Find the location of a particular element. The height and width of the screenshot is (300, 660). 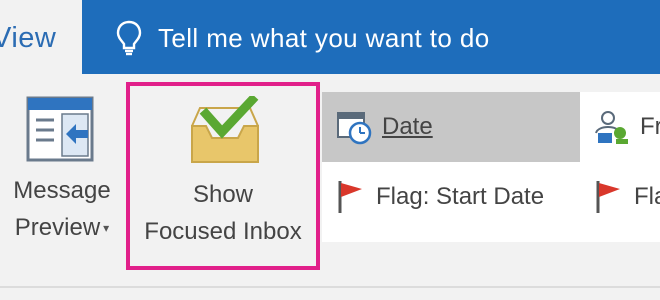

arrange-by-flag-due-date: Fla is located at coordinates (620, 197).